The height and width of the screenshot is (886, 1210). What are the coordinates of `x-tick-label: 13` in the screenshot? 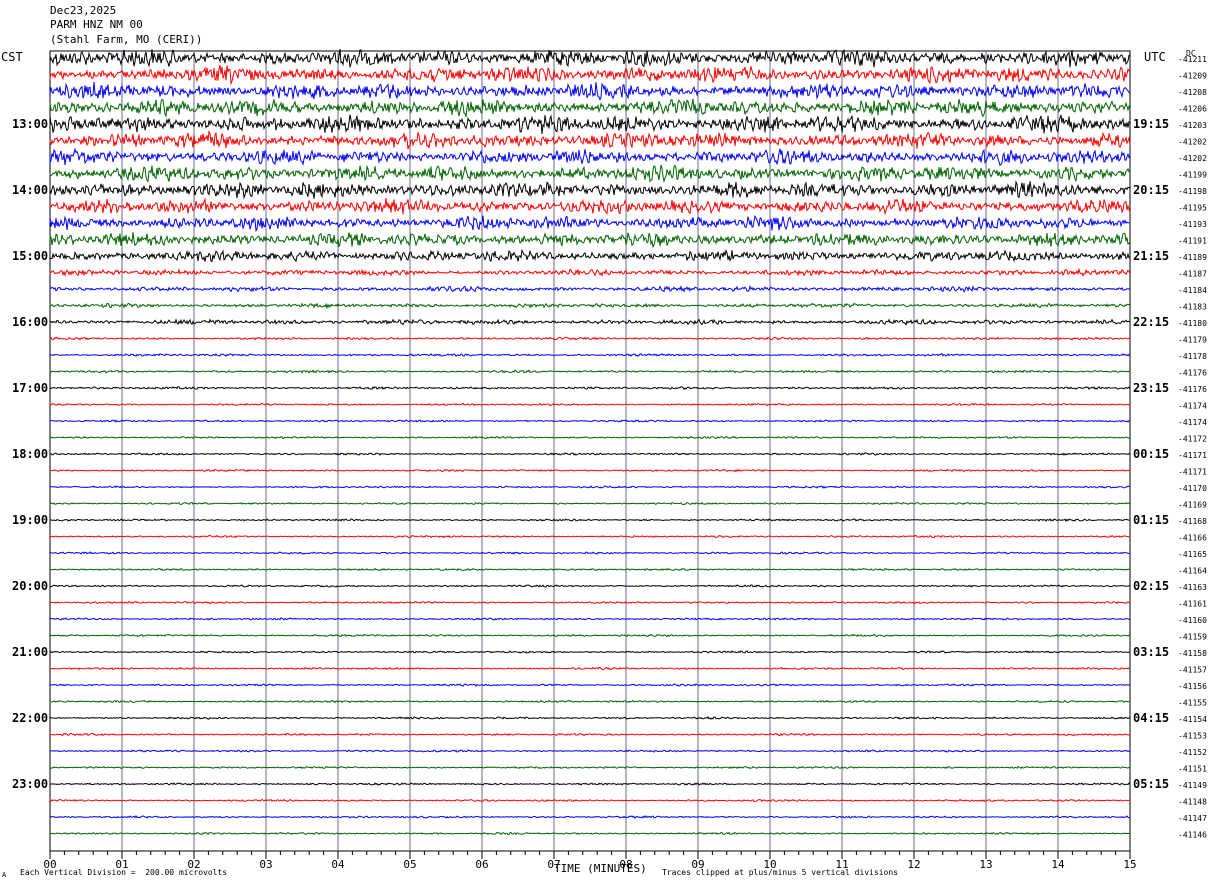 It's located at (985, 864).